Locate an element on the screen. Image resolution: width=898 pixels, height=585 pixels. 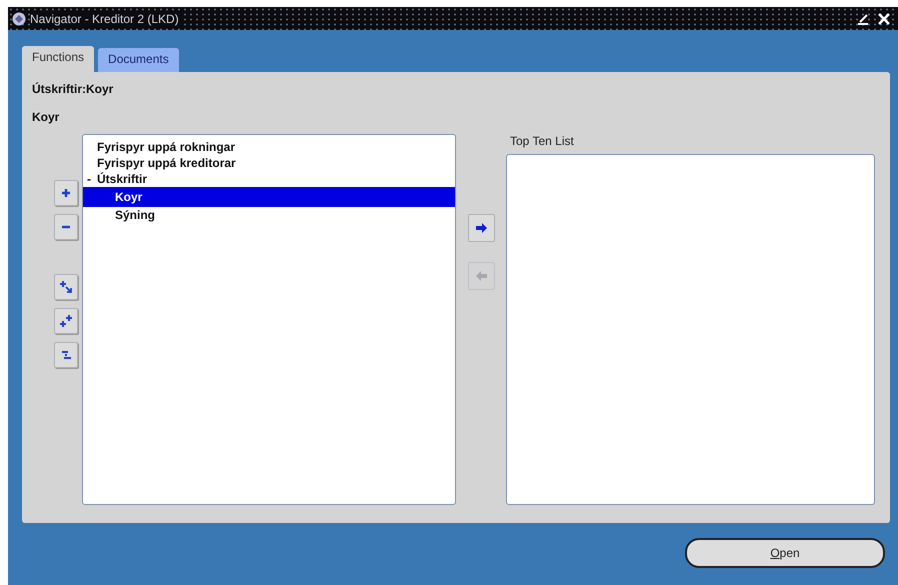
plus-icon is located at coordinates (66, 193).